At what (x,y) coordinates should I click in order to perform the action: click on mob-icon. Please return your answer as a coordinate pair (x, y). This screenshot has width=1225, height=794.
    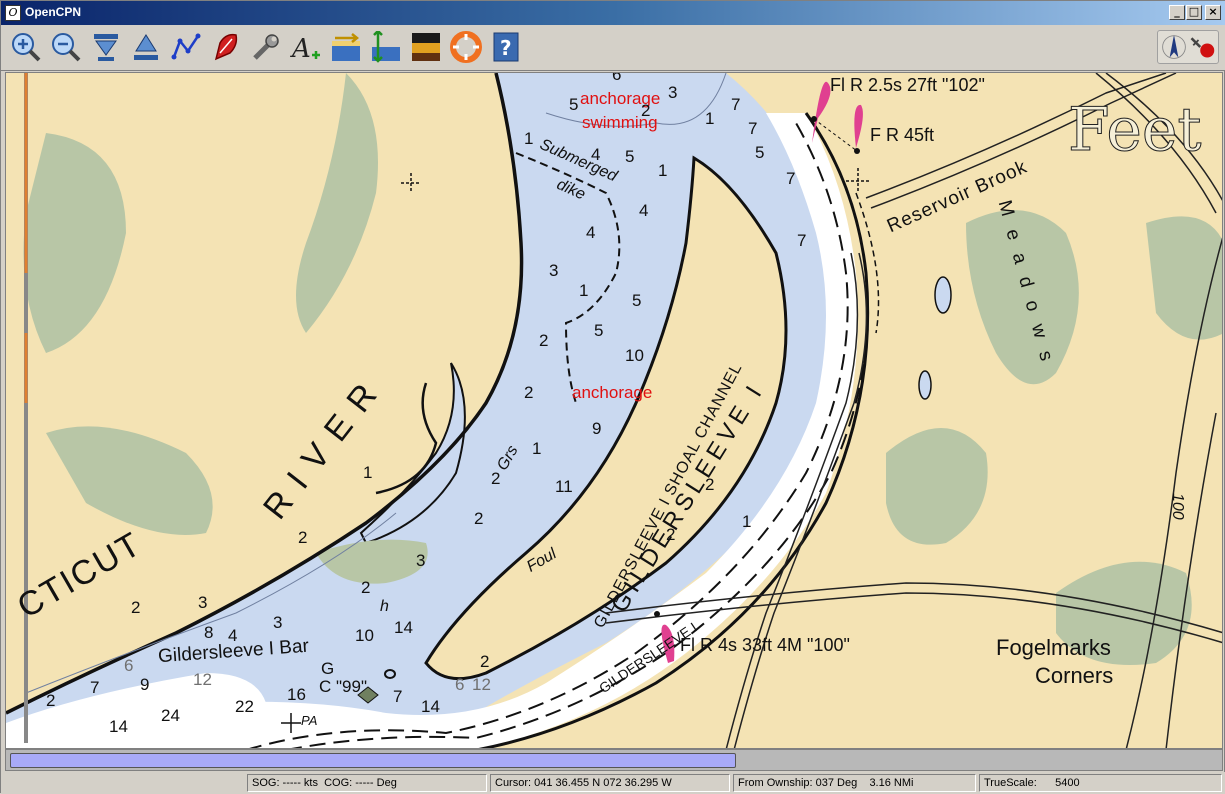
    Looking at the image, I should click on (466, 47).